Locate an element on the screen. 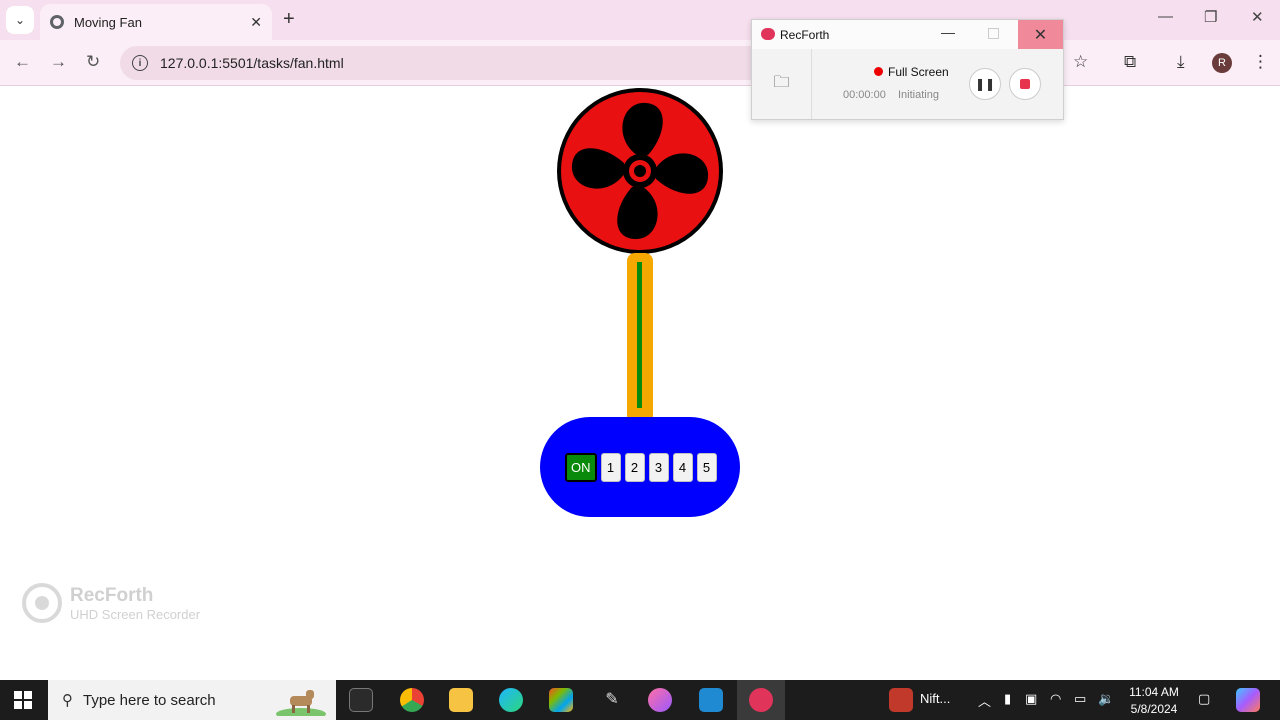 The height and width of the screenshot is (720, 1280). reload-button: ↻ is located at coordinates (93, 62).